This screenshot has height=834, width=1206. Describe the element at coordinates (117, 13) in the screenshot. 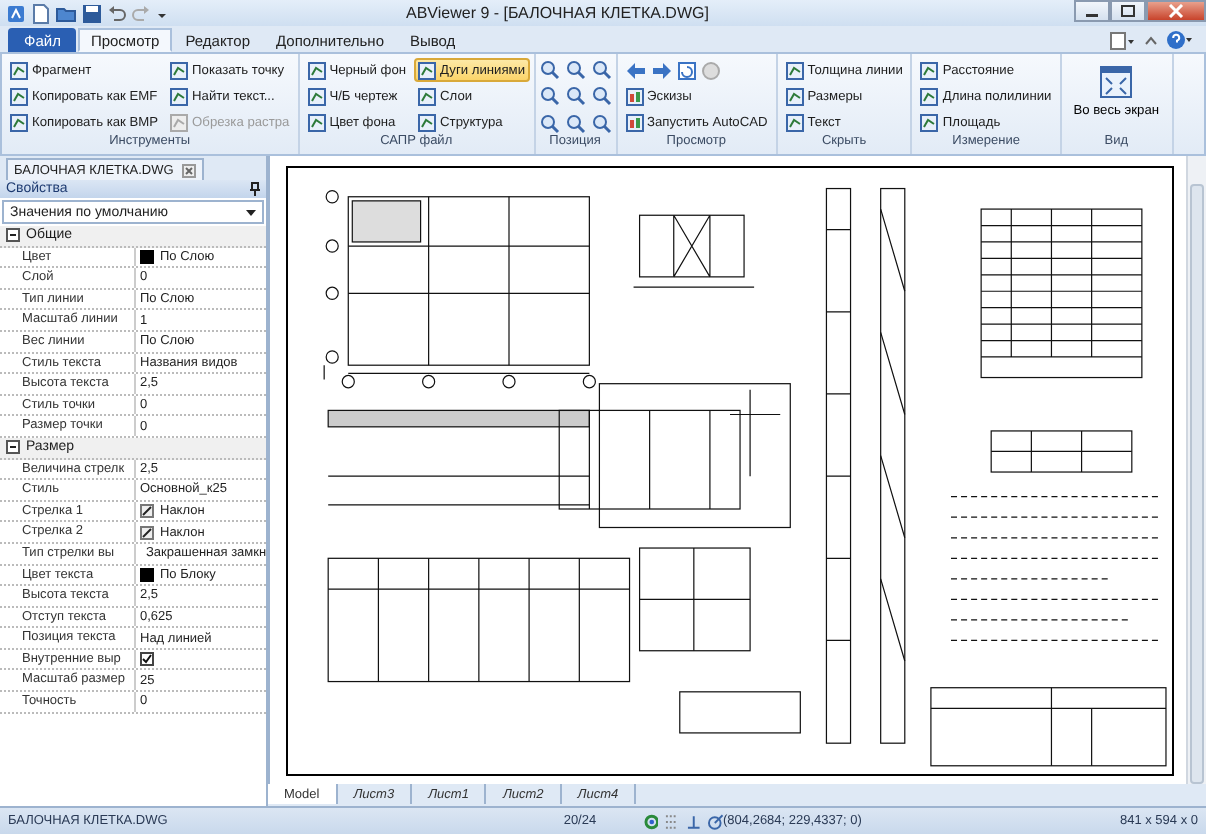

I see `undo-icon` at that location.